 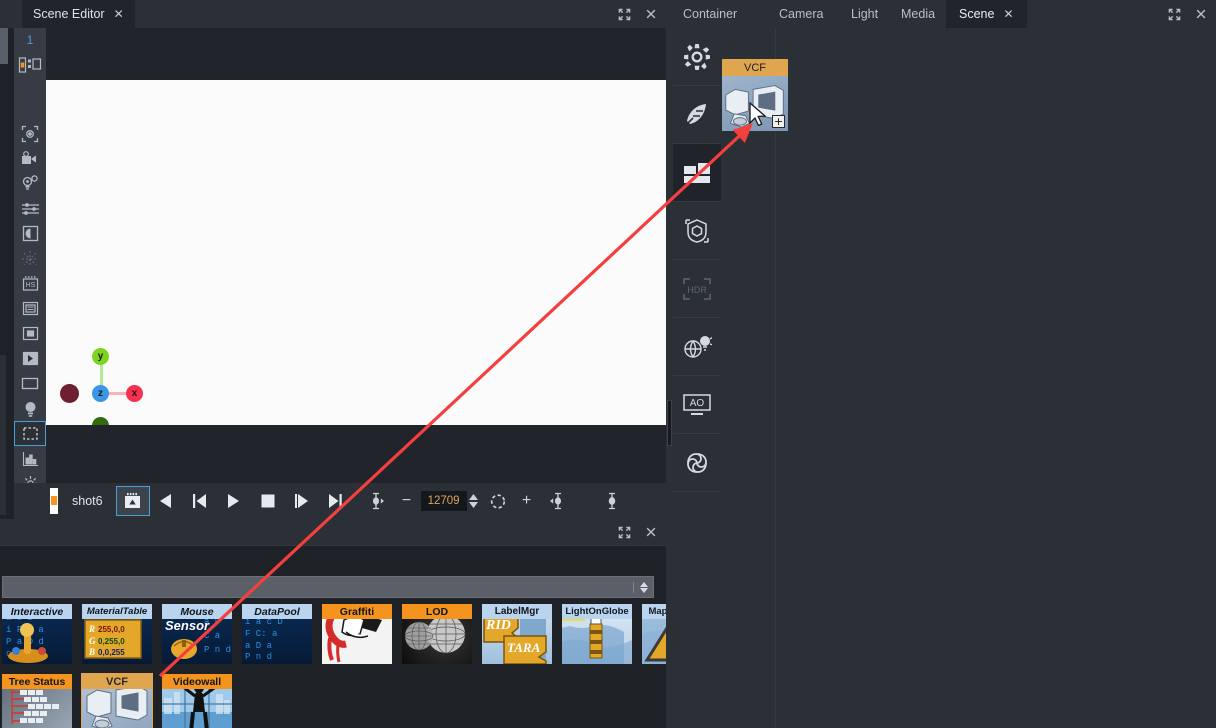 I want to click on asset-materialtable: D a d R 255,0,0 G 0,255,0 B 0,0,255, so click(x=117, y=634).